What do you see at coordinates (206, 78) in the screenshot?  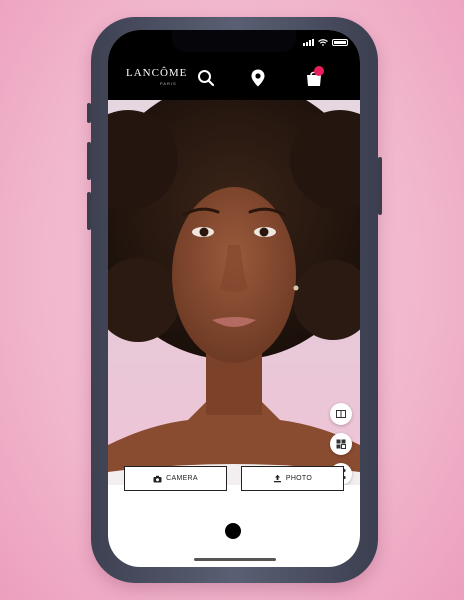 I see `search-icon` at bounding box center [206, 78].